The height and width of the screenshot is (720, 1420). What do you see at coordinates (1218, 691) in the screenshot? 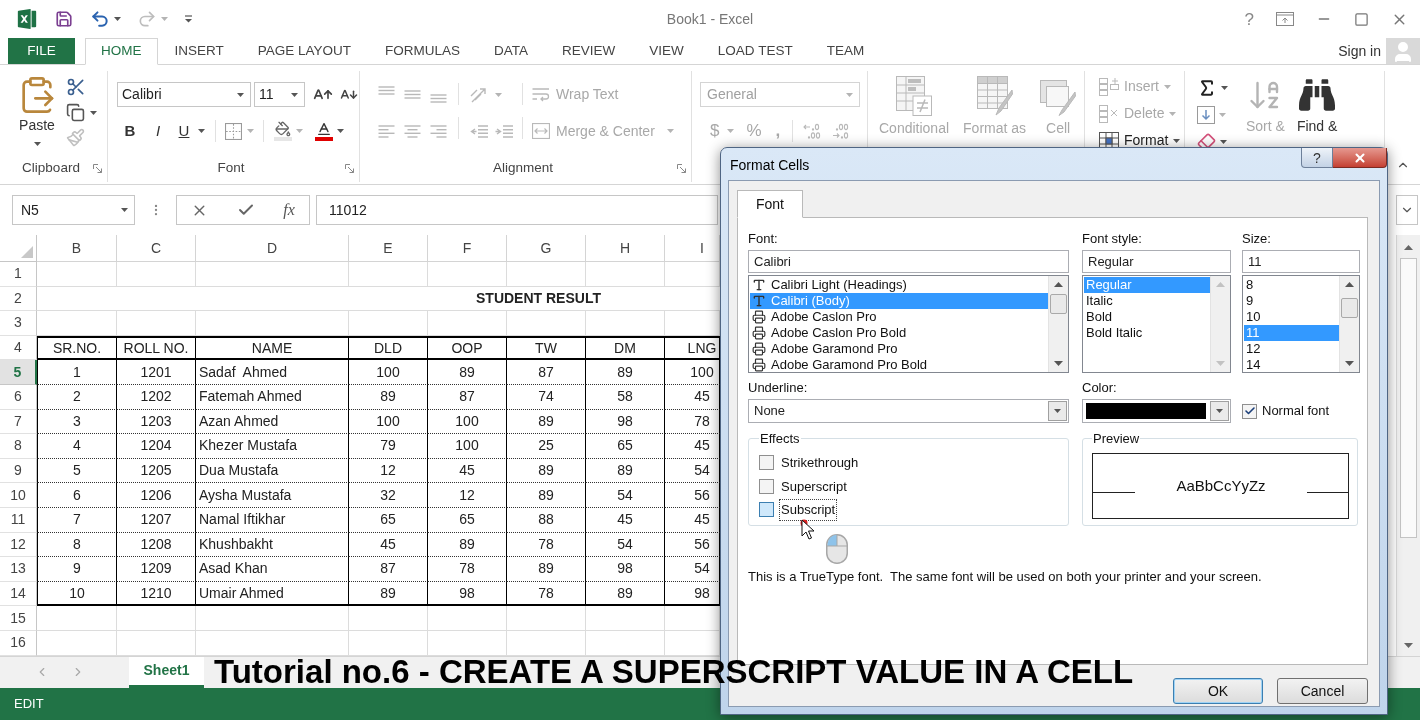
I see `dialog-button: OK` at bounding box center [1218, 691].